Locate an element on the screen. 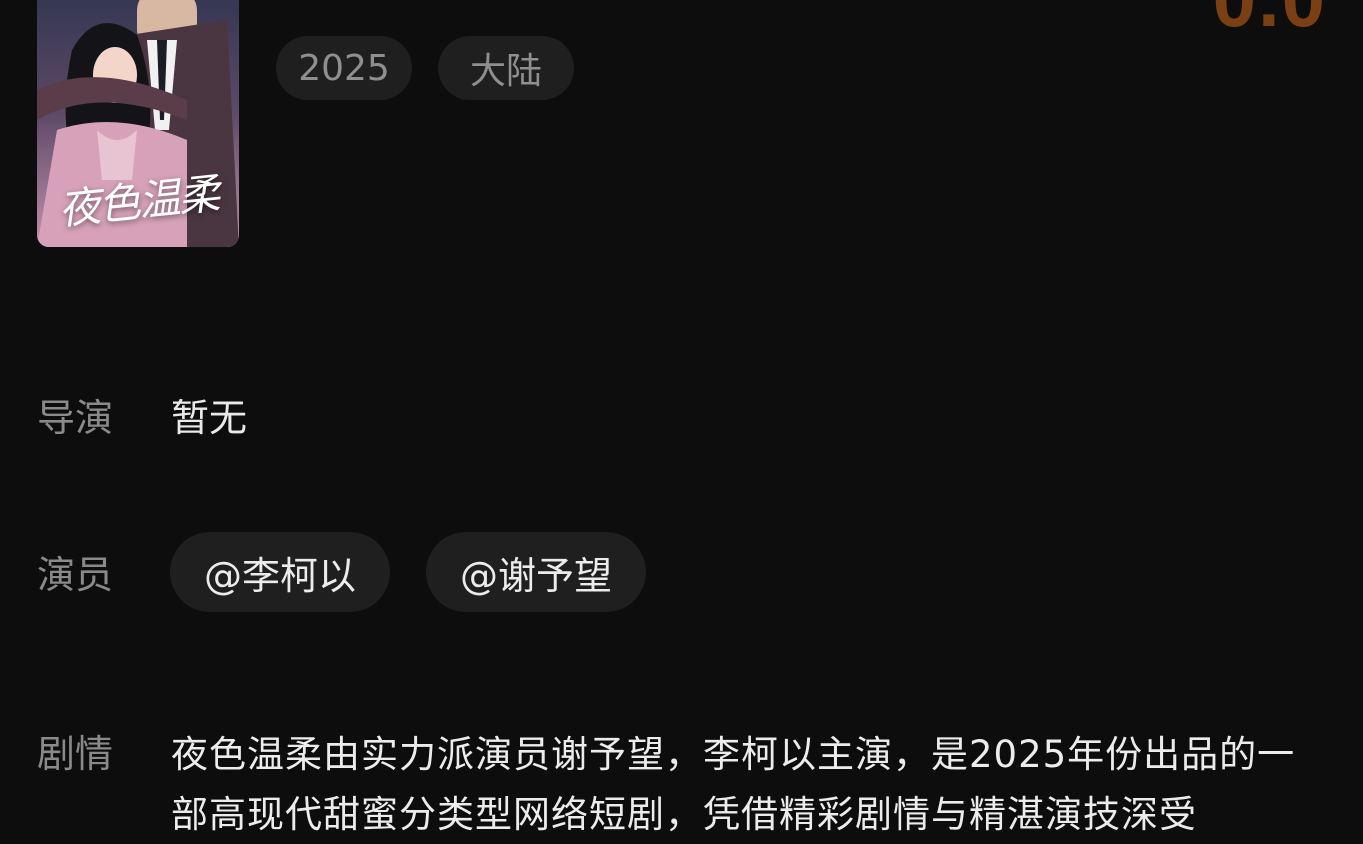  director-value: 暂无 is located at coordinates (209, 418).